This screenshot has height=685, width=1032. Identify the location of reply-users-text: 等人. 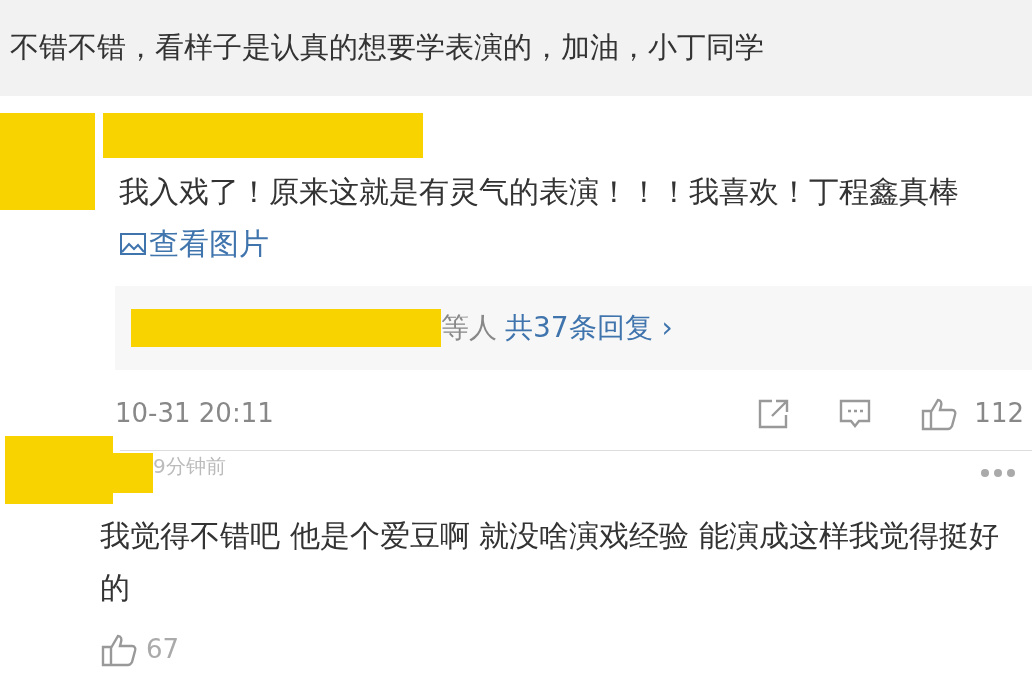
(469, 328).